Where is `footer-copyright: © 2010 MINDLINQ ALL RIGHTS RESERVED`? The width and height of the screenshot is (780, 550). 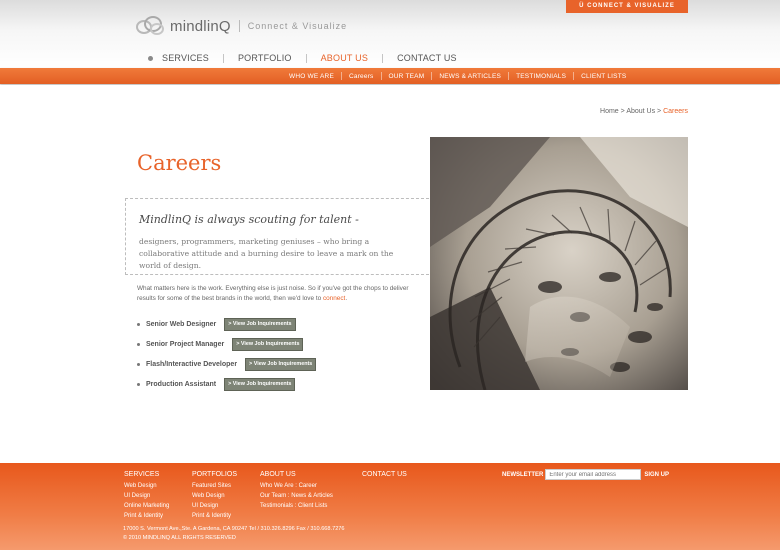
footer-copyright: © 2010 MINDLINQ ALL RIGHTS RESERVED is located at coordinates (179, 538).